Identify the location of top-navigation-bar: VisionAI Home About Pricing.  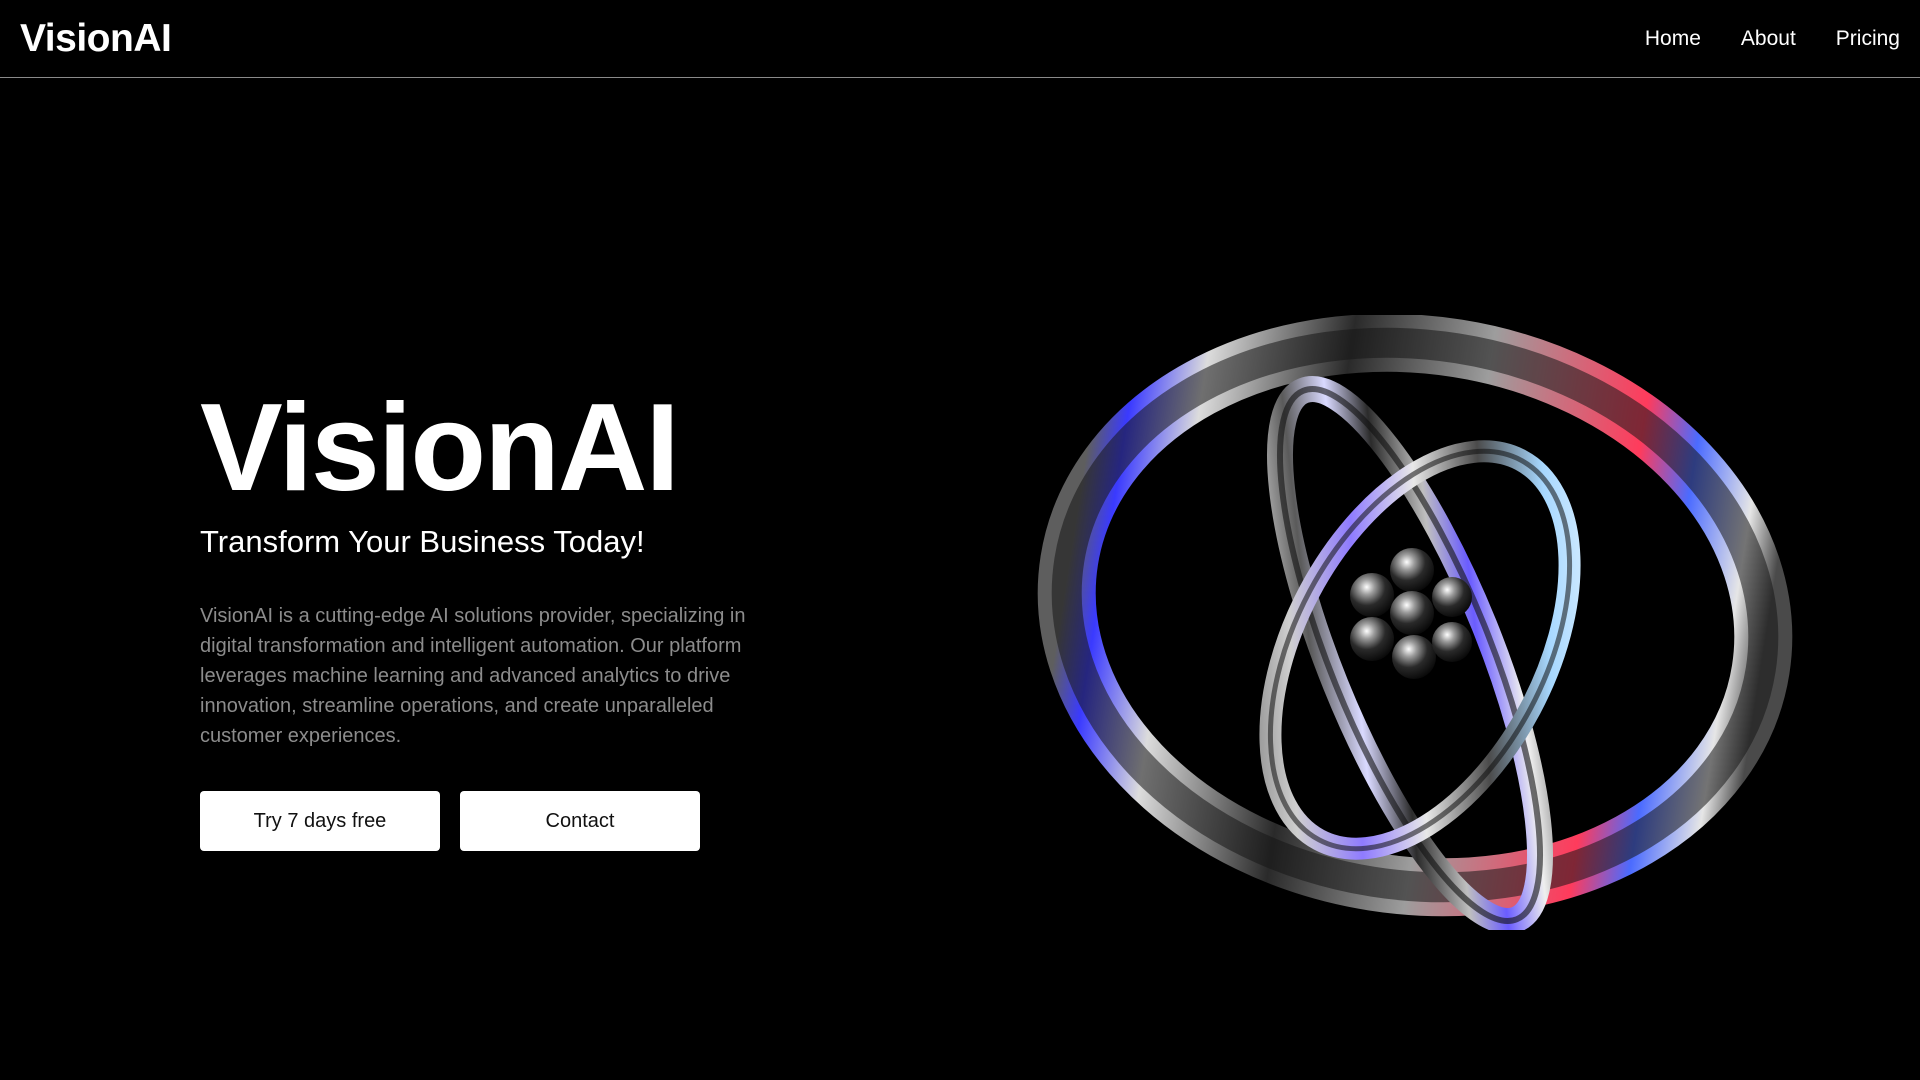
(960, 39).